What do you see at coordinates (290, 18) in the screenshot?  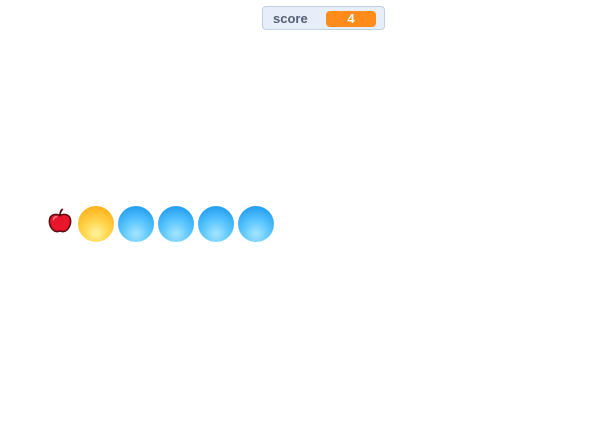 I see `score-label: score` at bounding box center [290, 18].